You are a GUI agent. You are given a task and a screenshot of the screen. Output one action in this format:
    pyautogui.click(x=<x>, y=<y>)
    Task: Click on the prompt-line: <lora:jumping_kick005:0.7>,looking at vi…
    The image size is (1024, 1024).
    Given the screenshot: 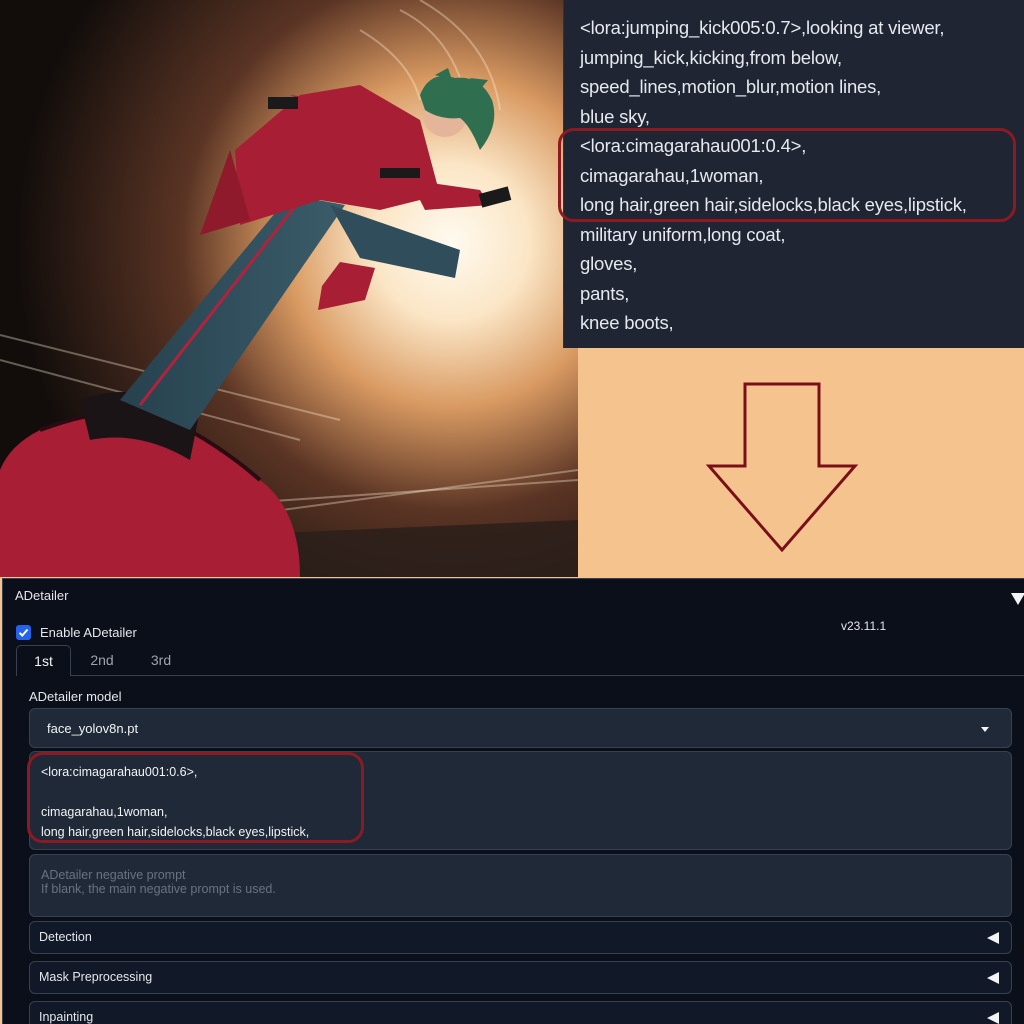 What is the action you would take?
    pyautogui.click(x=762, y=27)
    